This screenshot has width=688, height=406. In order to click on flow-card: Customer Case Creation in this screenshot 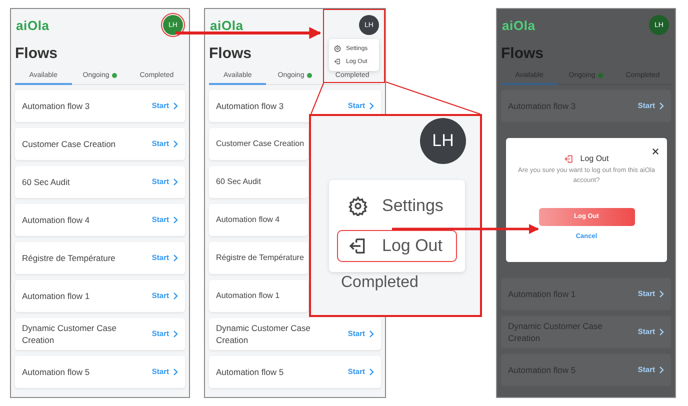, I will do `click(258, 144)`.